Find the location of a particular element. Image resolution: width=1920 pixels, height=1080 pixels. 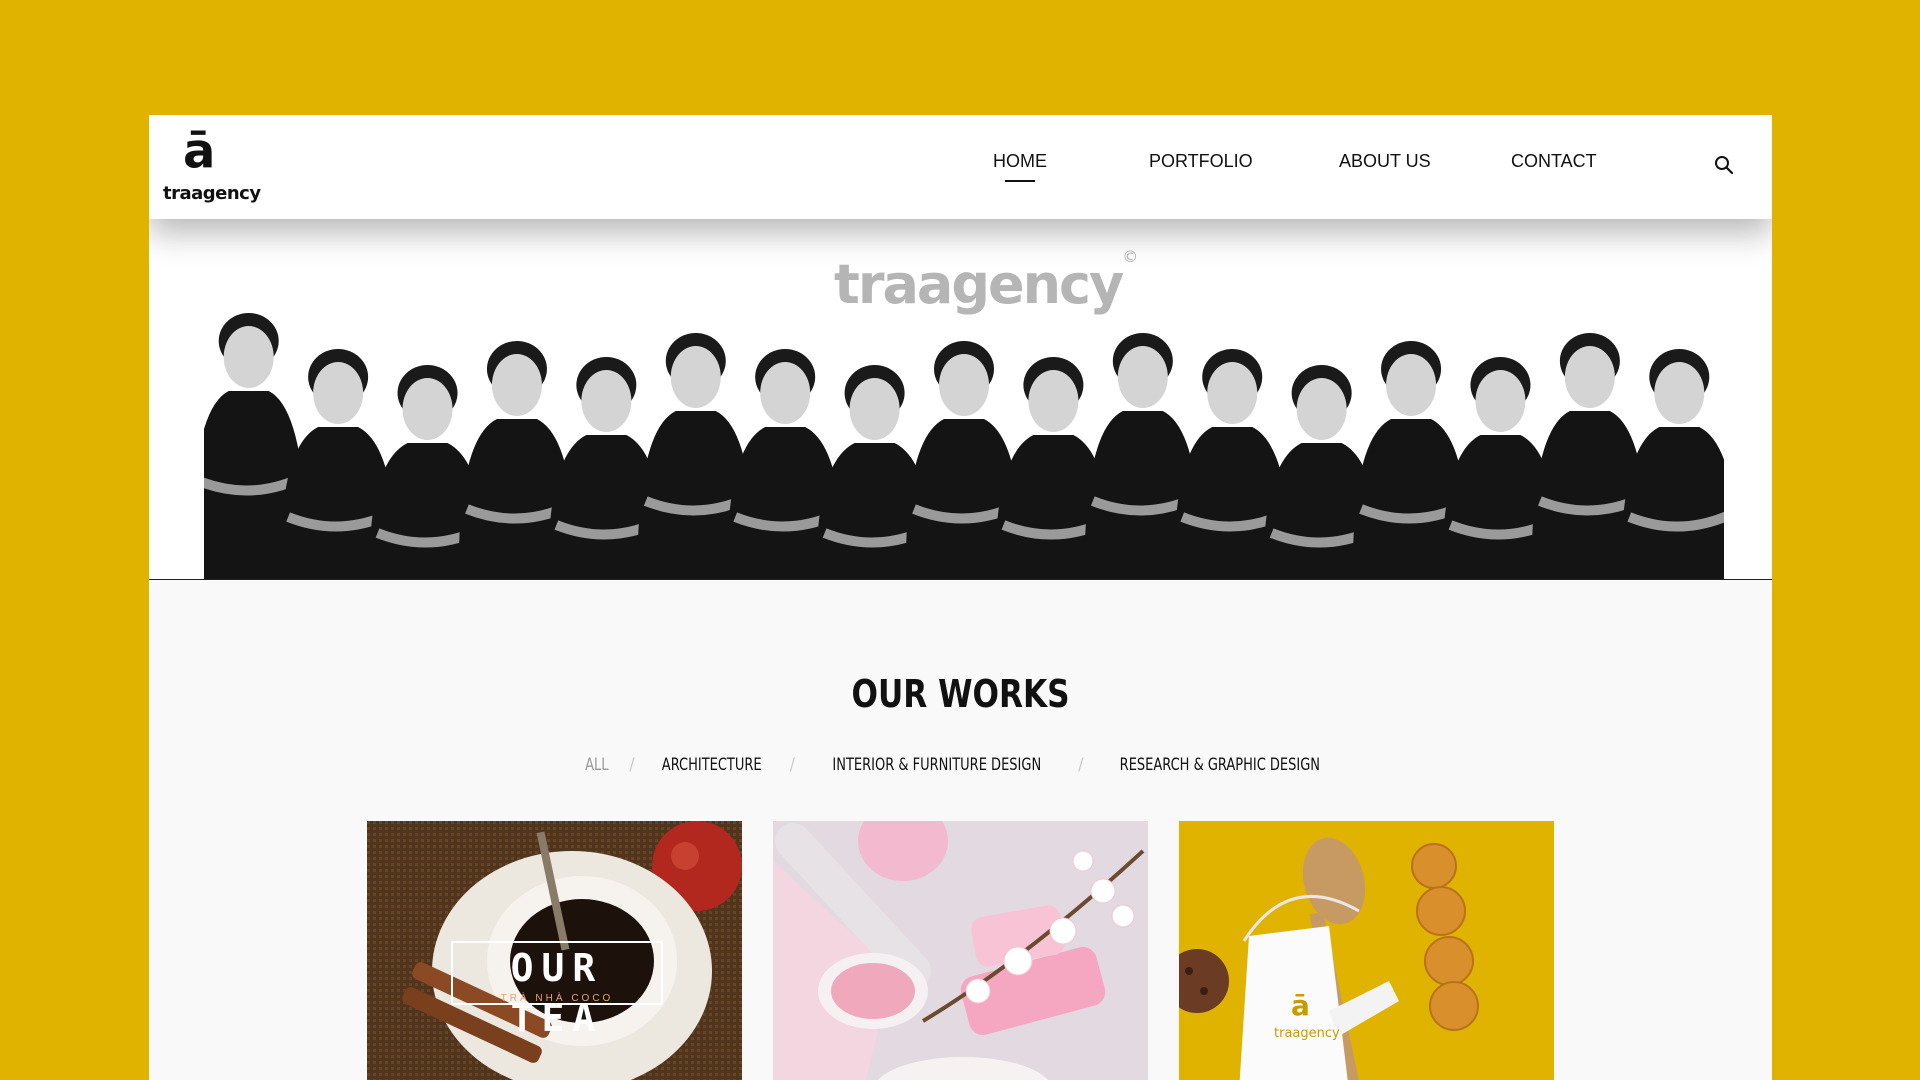

logo-wordmark: traagency is located at coordinates (212, 193).